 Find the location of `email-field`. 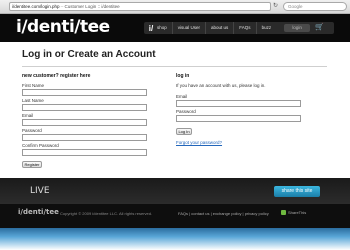

email-field is located at coordinates (84, 122).